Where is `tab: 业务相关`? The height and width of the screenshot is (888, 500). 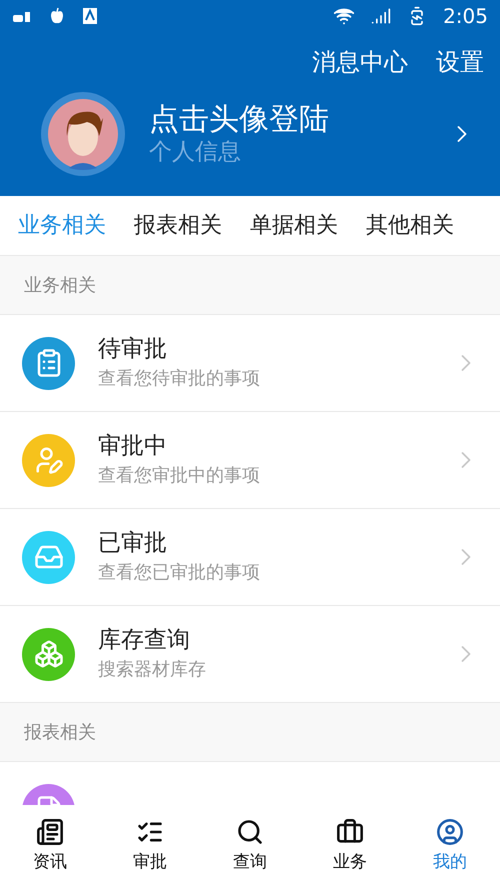 tab: 业务相关 is located at coordinates (58, 225).